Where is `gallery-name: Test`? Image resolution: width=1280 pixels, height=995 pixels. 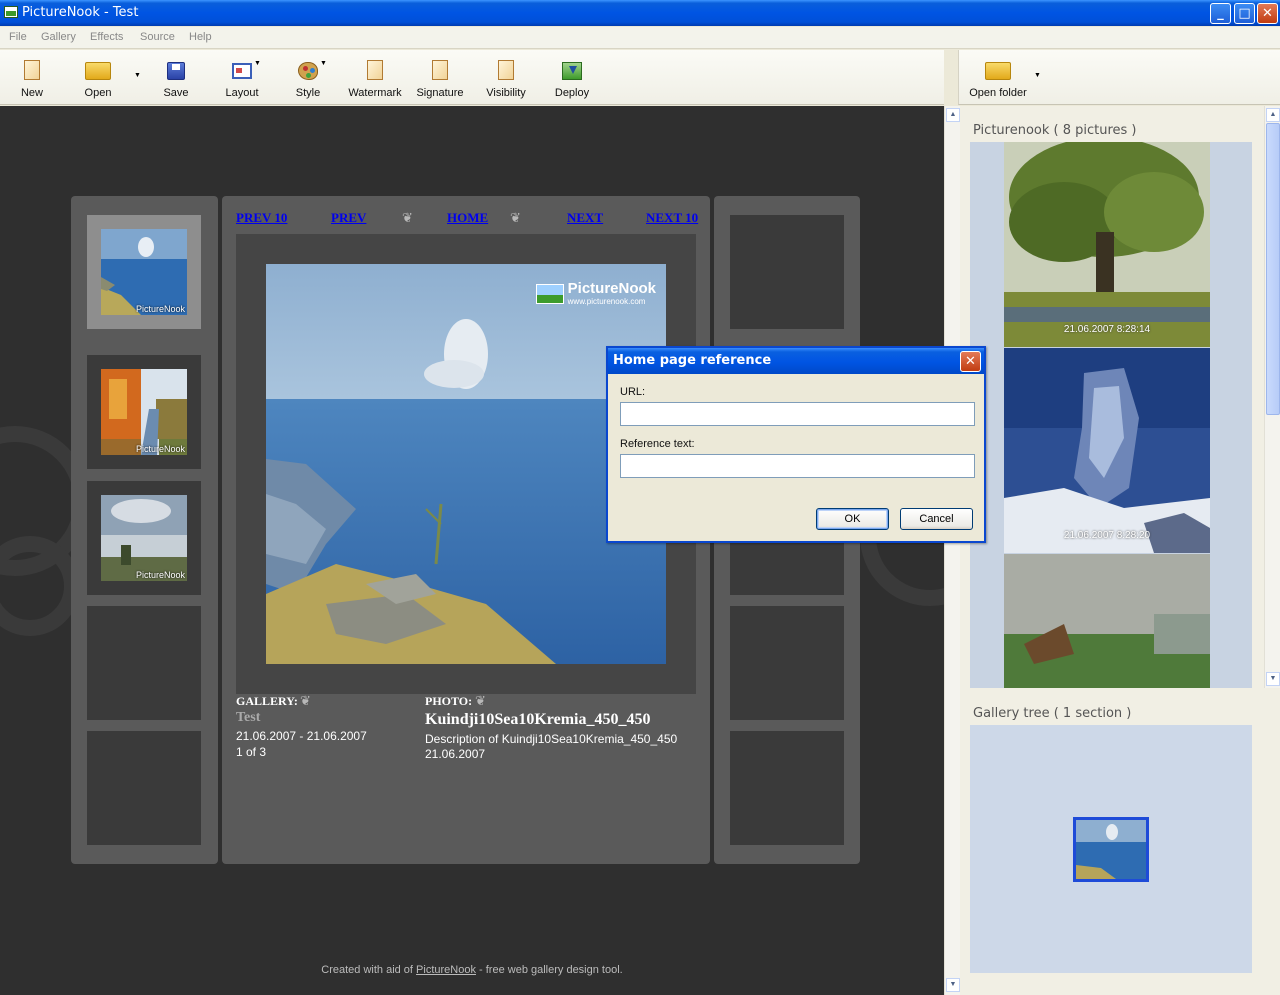 gallery-name: Test is located at coordinates (248, 717).